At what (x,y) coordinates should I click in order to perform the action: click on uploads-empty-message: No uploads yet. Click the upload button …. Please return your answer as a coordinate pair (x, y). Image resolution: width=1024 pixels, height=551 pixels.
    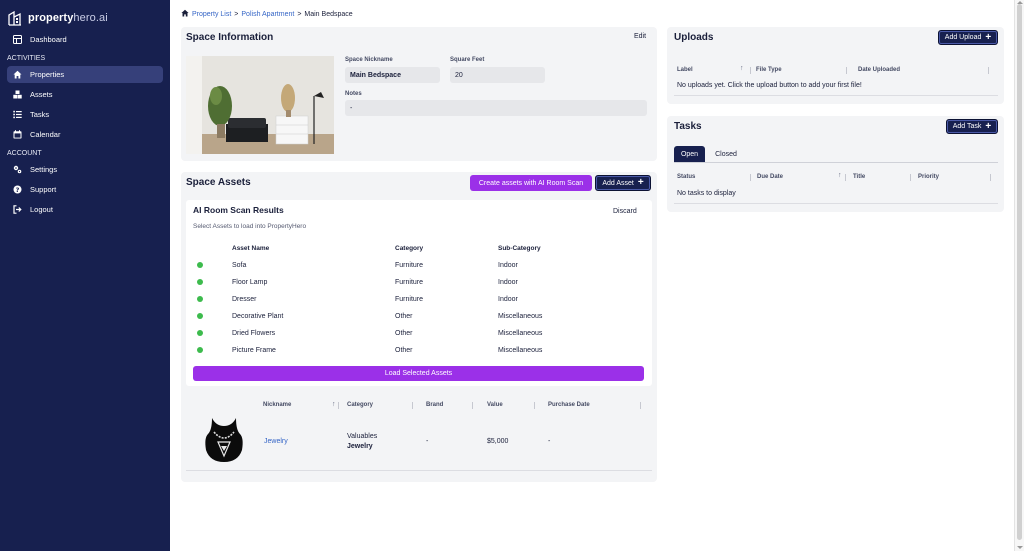
    Looking at the image, I should click on (769, 85).